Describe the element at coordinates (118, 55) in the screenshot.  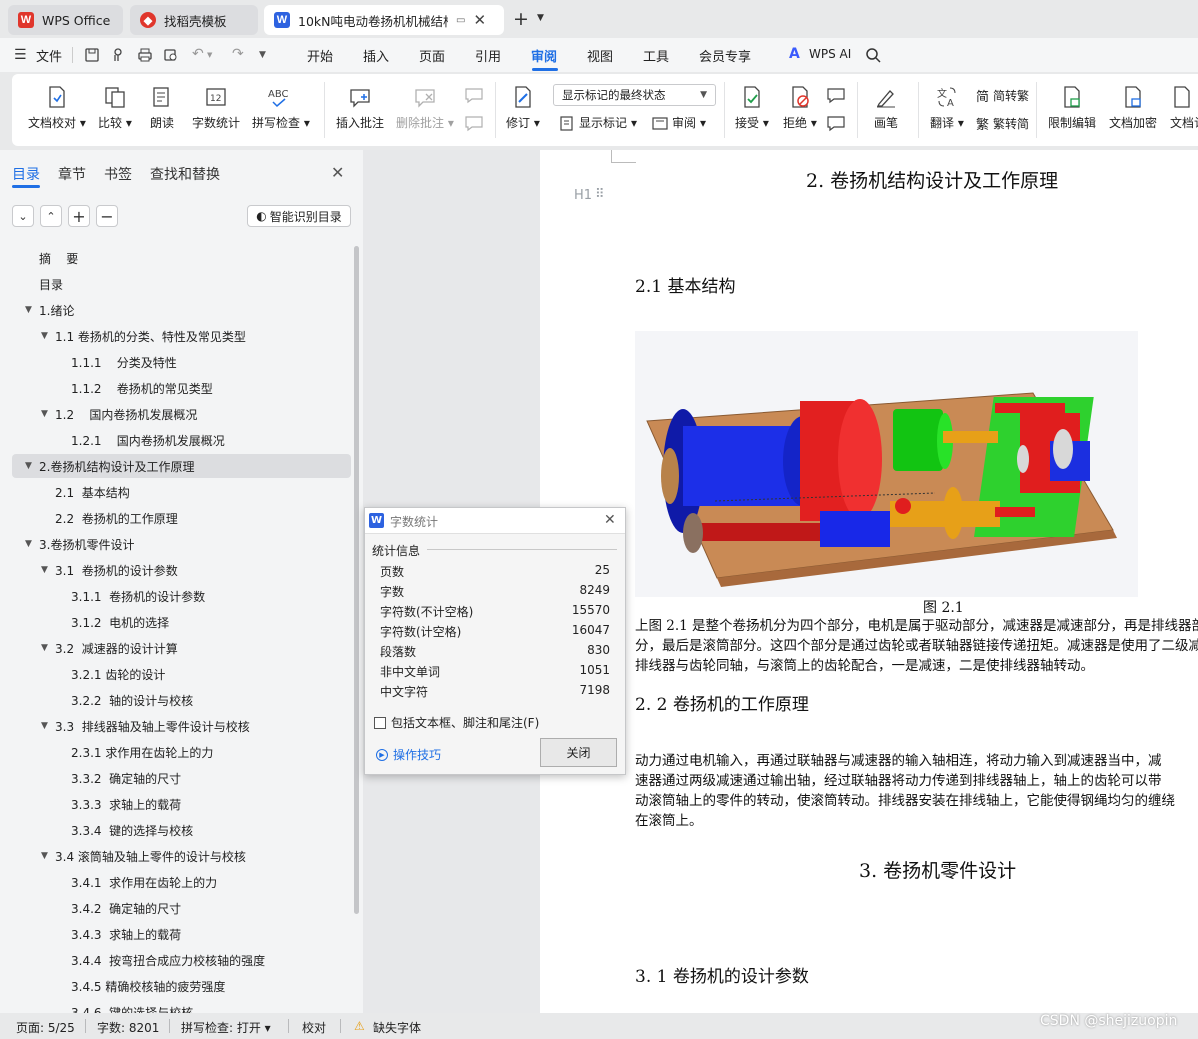
I see `share-icon` at that location.